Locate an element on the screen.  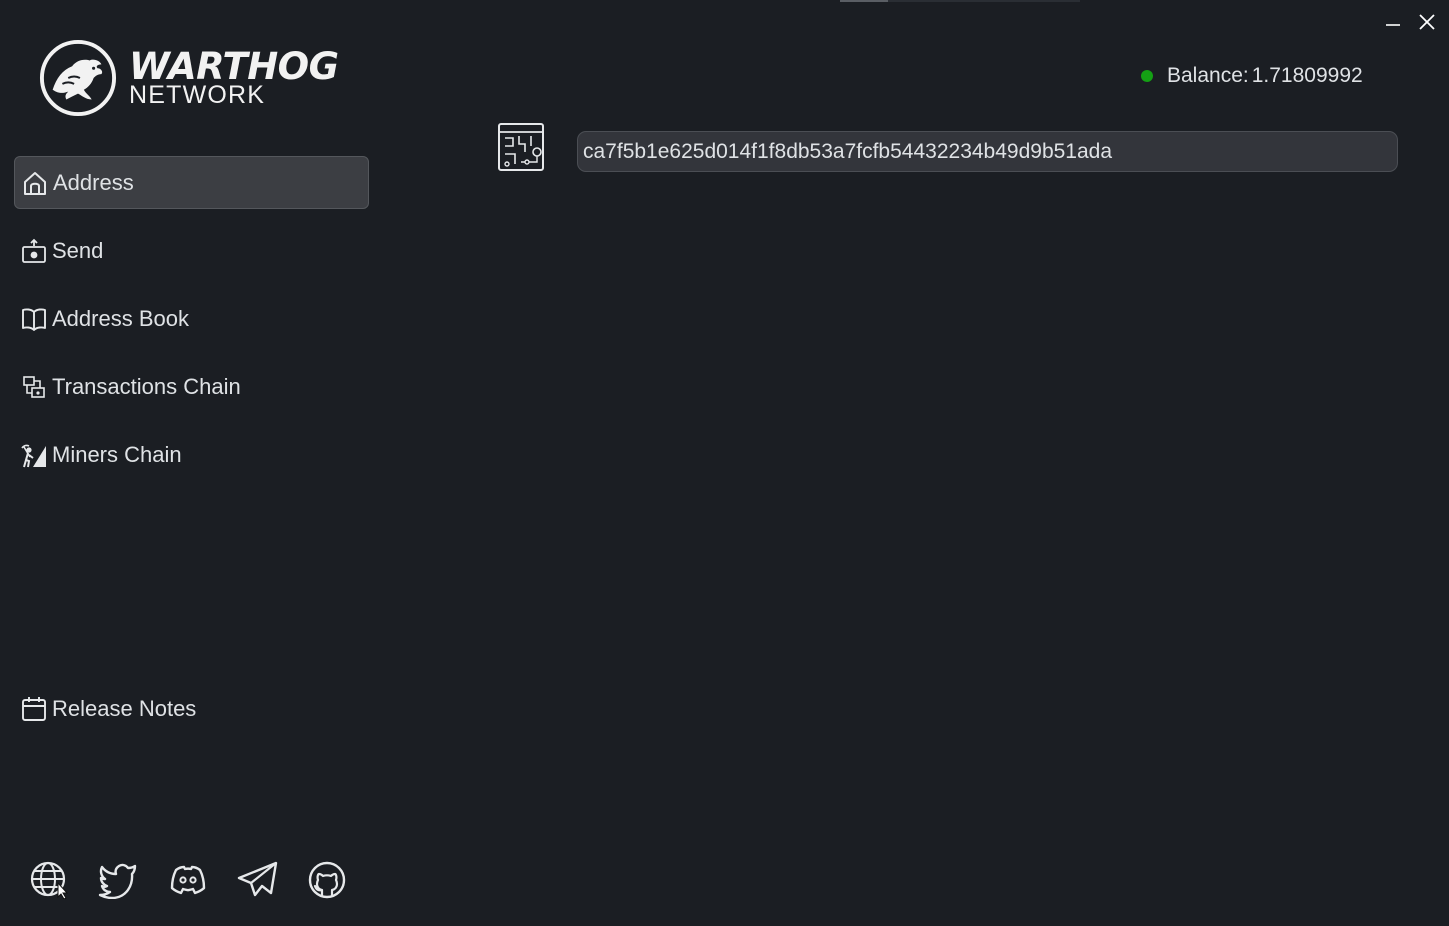
sidebar-item-send: Send is located at coordinates (191, 250).